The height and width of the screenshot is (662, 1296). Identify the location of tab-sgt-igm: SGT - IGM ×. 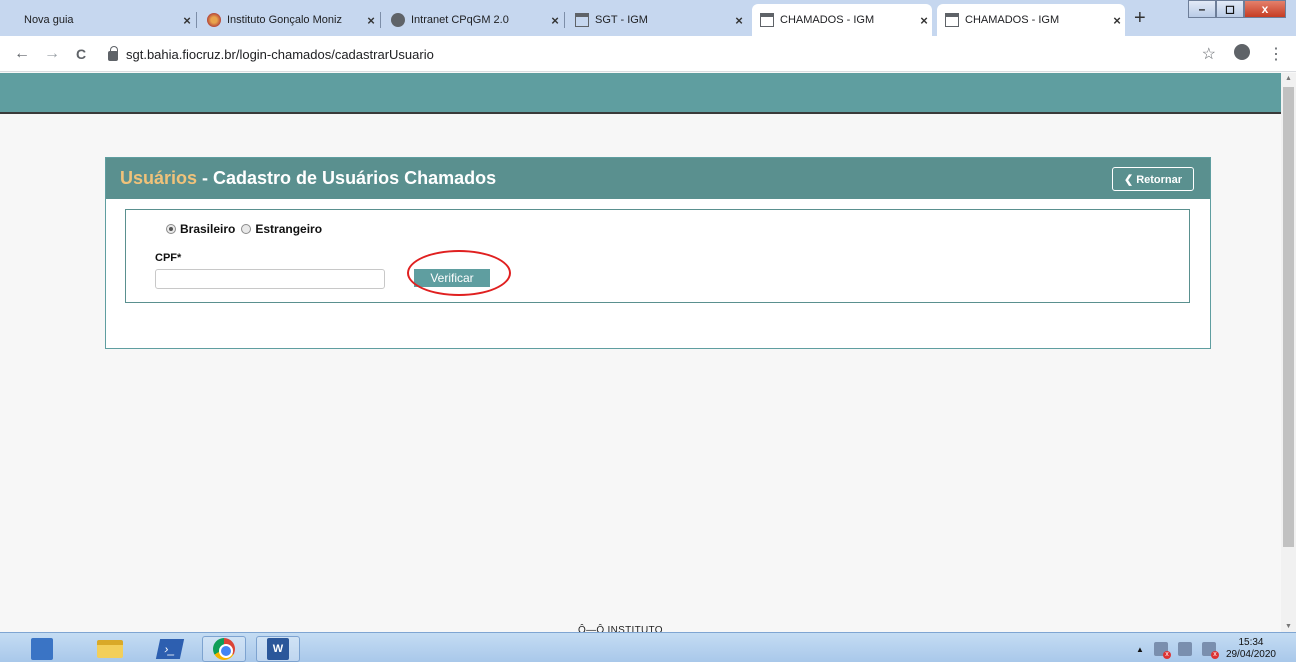
(657, 20).